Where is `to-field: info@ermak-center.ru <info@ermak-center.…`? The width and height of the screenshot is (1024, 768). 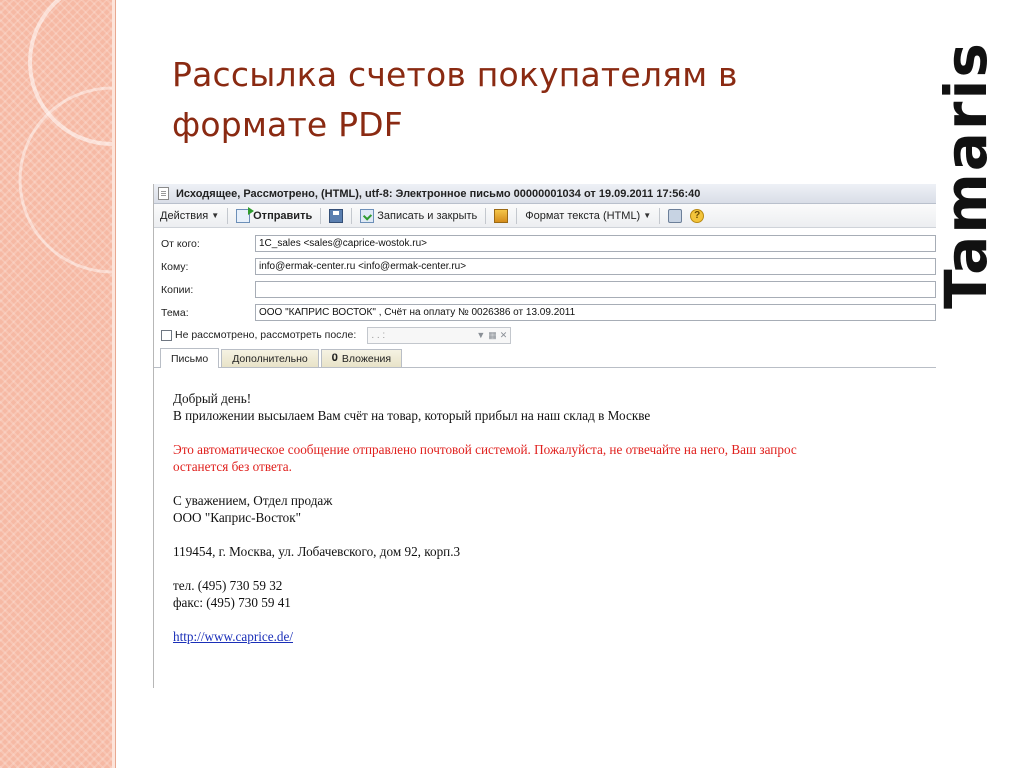
to-field: info@ermak-center.ru <info@ermak-center.… is located at coordinates (595, 266).